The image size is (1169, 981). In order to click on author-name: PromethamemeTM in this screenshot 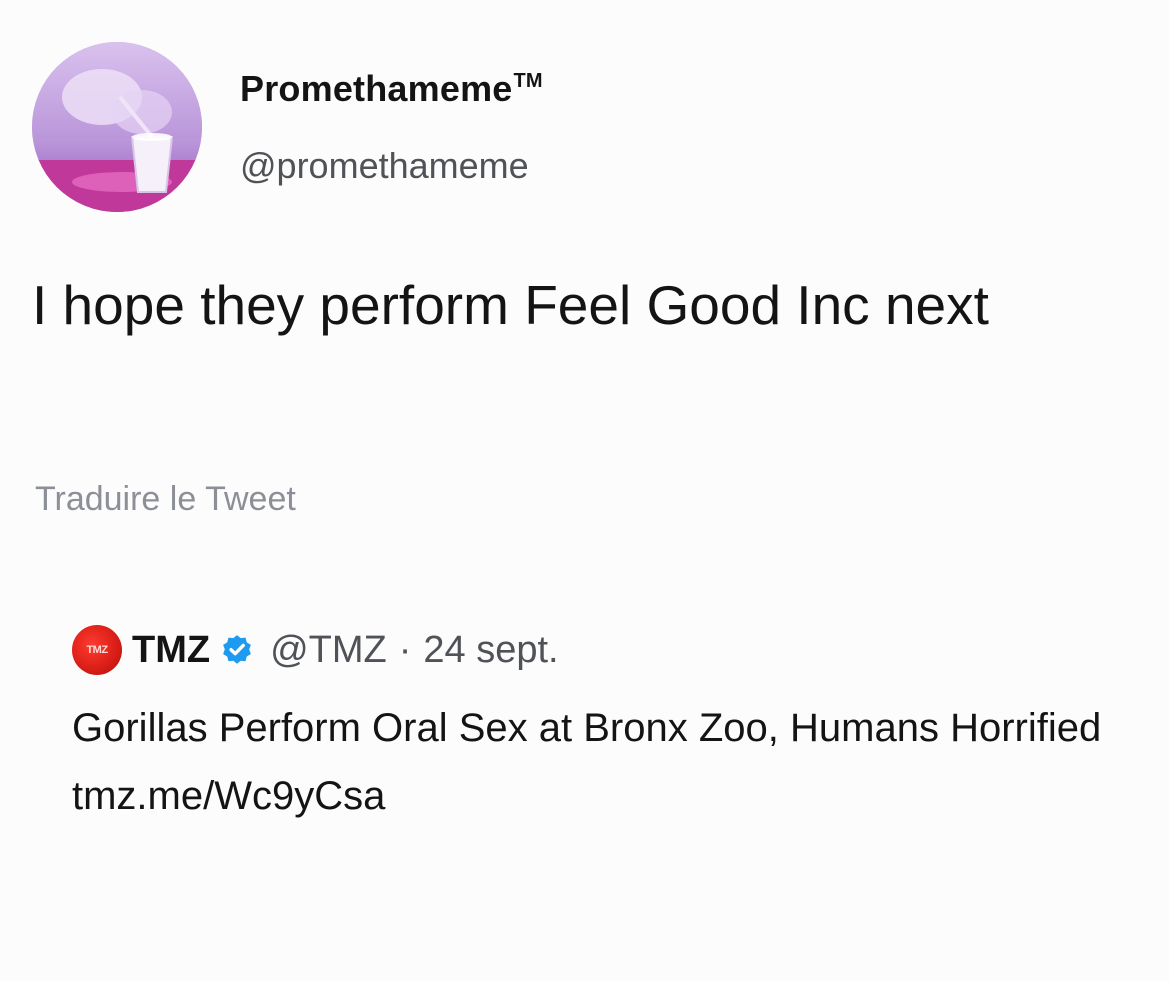, I will do `click(391, 89)`.